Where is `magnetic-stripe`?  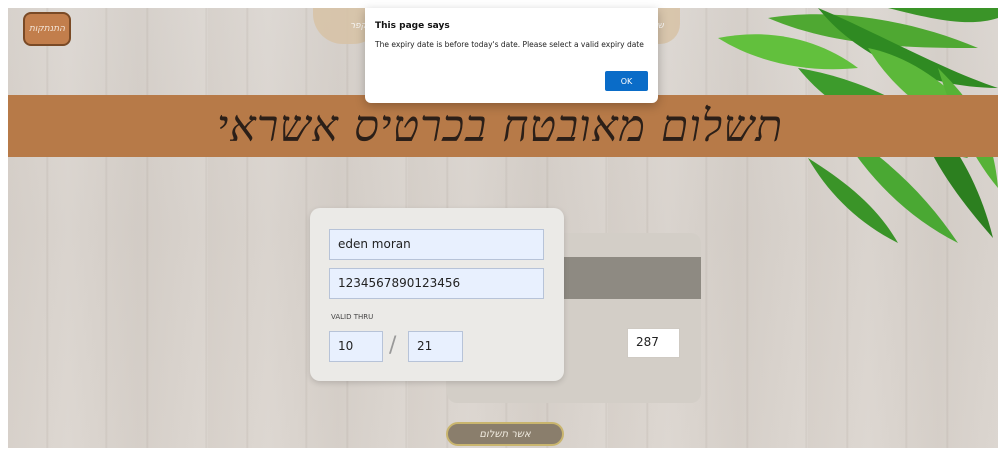 magnetic-stripe is located at coordinates (632, 278).